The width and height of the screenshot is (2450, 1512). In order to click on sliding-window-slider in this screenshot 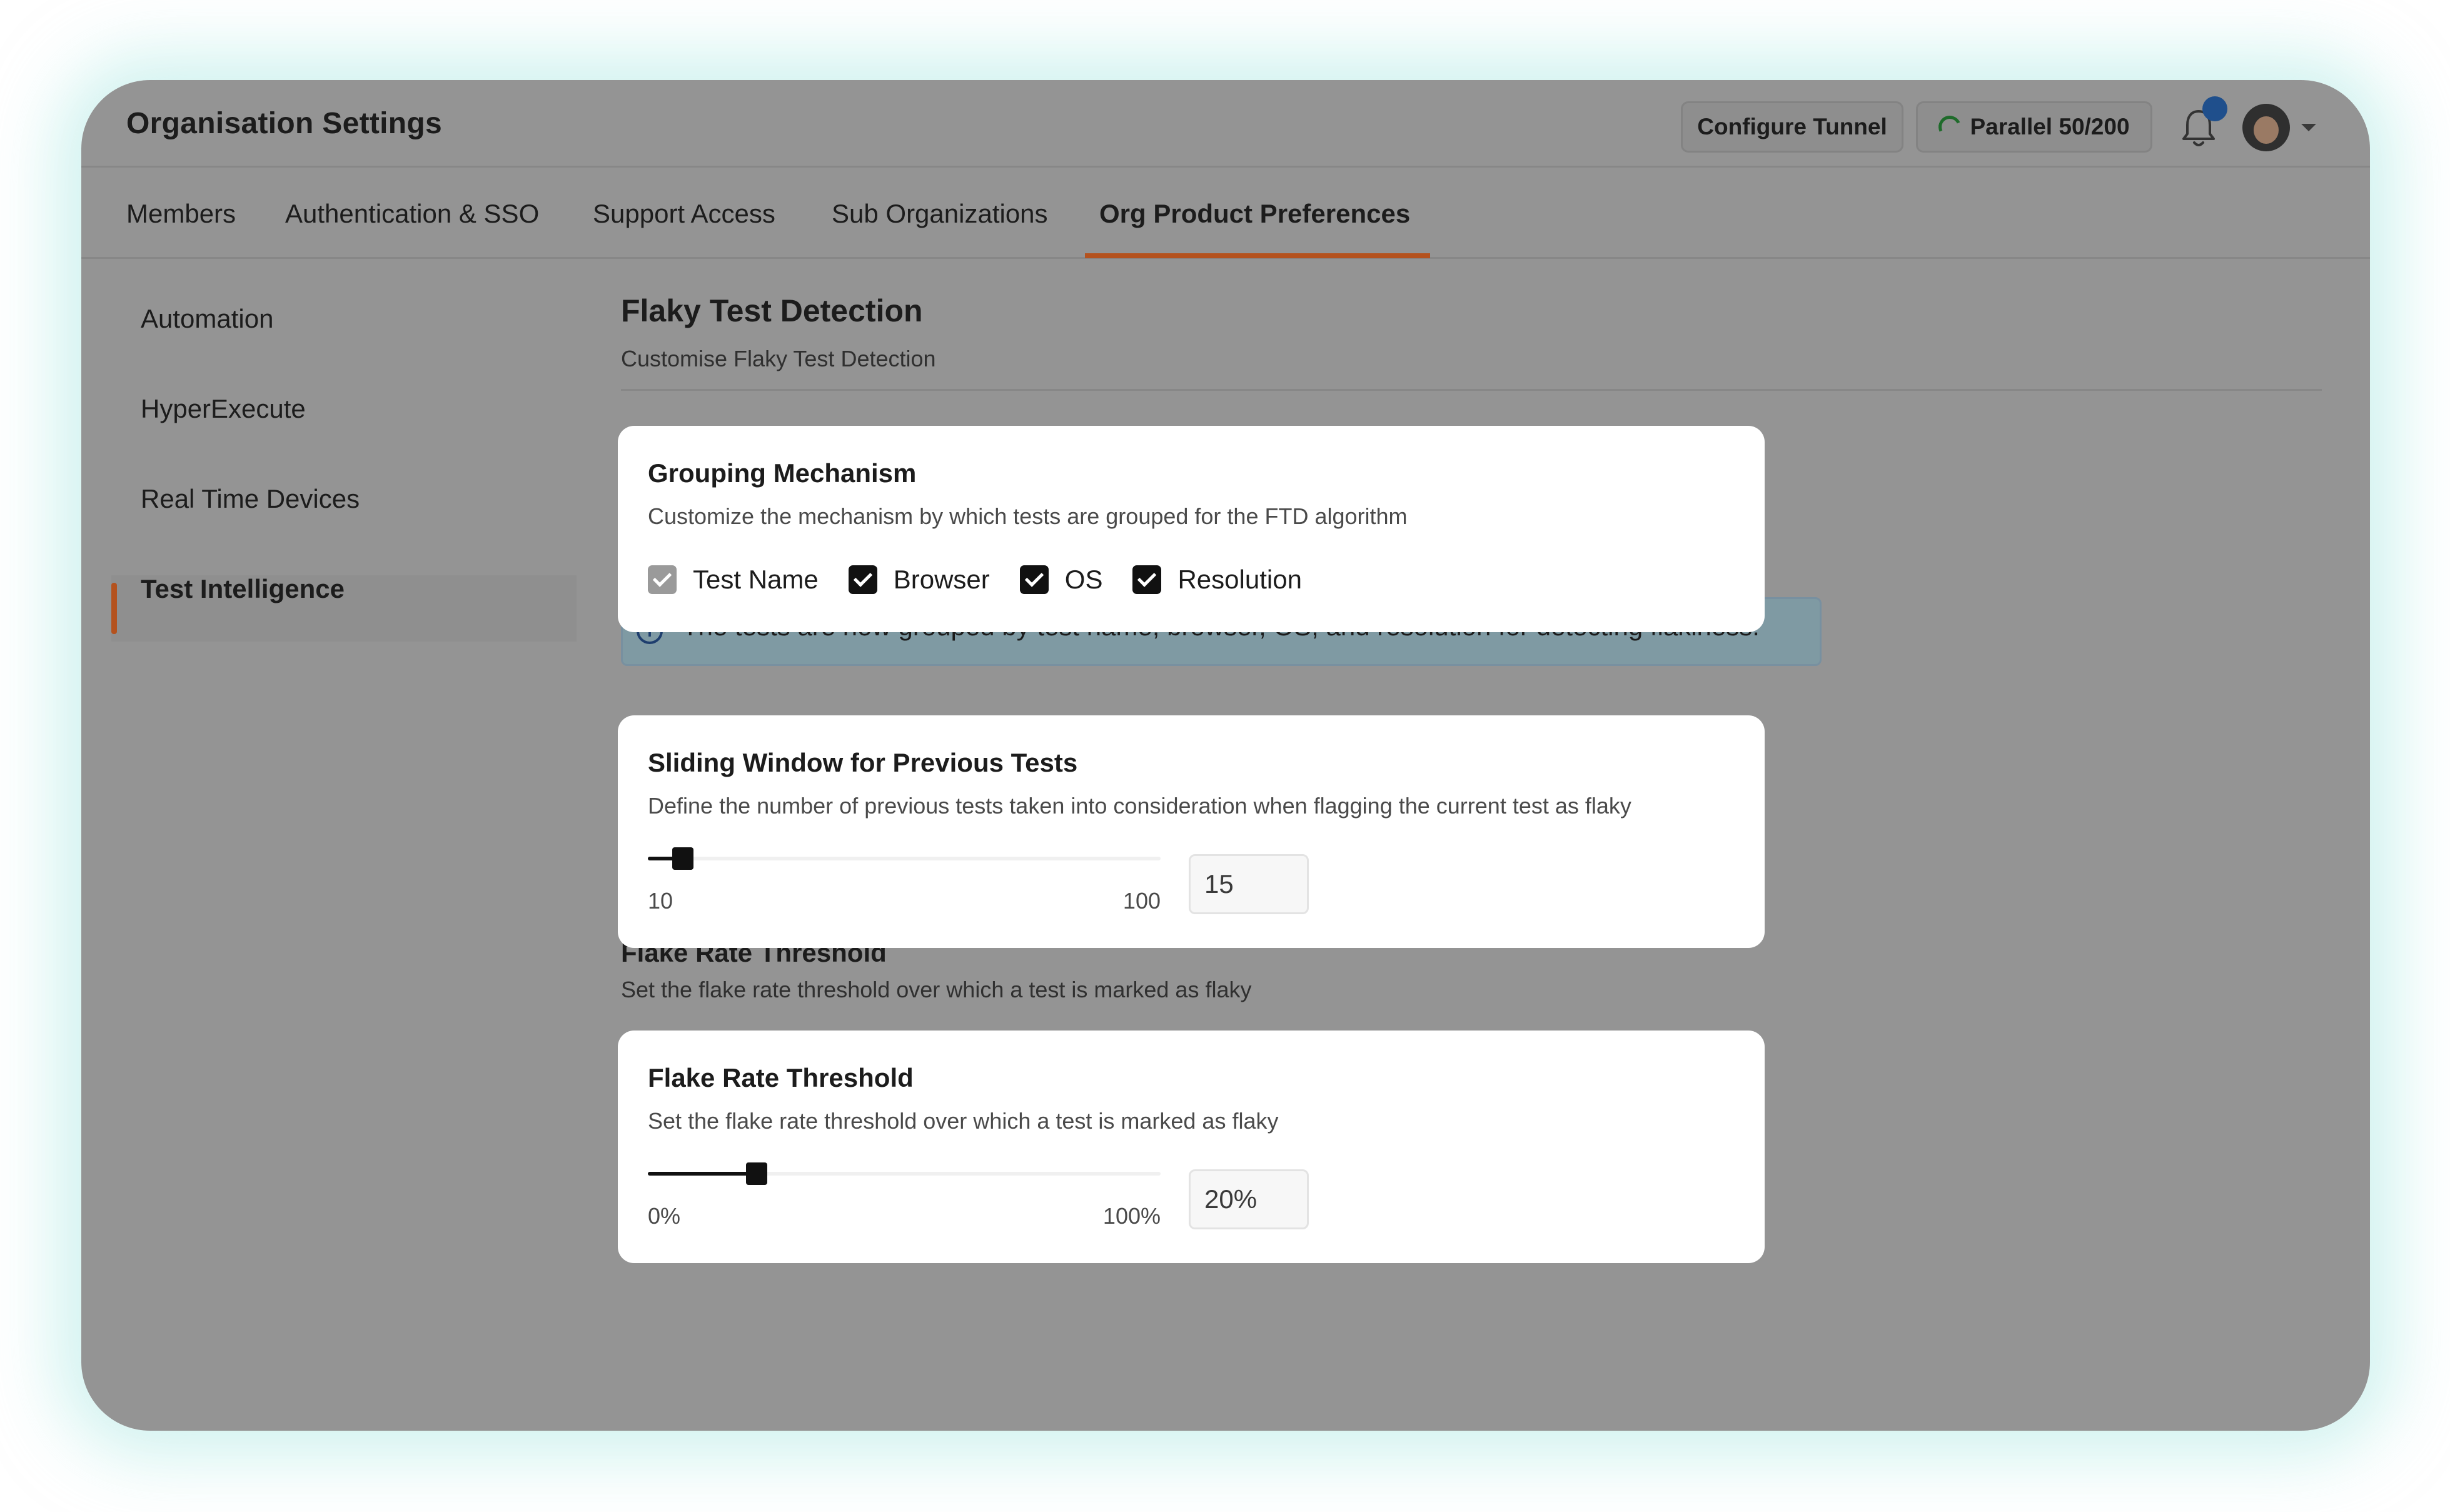, I will do `click(904, 858)`.